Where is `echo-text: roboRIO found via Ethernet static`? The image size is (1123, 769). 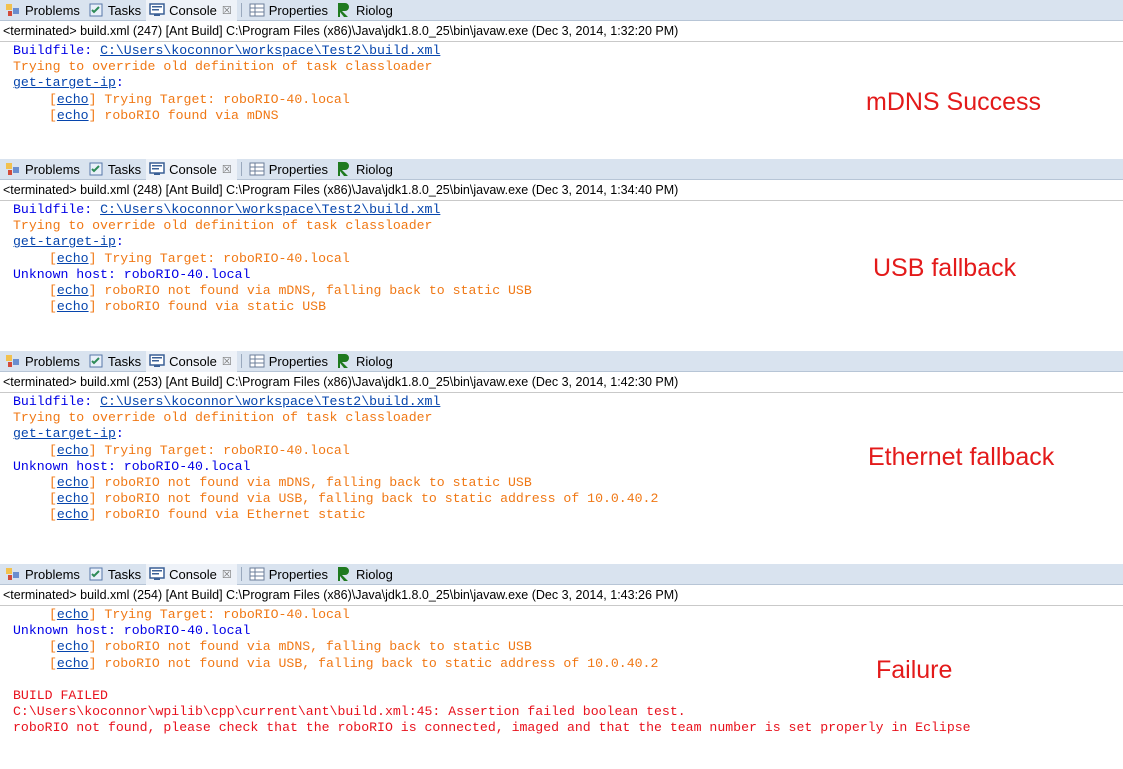
echo-text: roboRIO found via Ethernet static is located at coordinates (231, 515).